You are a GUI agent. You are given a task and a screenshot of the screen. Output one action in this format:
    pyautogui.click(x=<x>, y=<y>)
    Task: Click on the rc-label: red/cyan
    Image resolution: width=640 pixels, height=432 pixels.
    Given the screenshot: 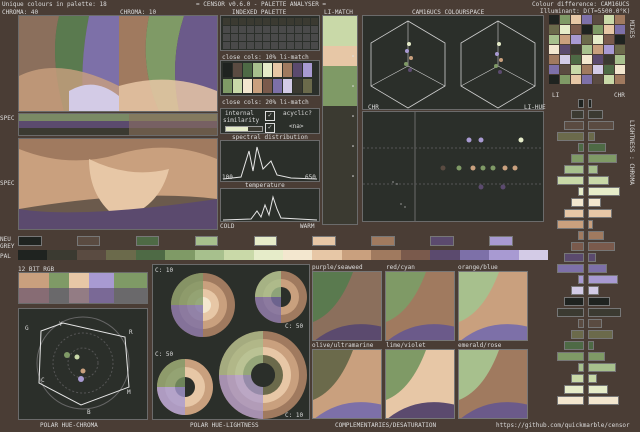 What is the action you would take?
    pyautogui.click(x=400, y=267)
    